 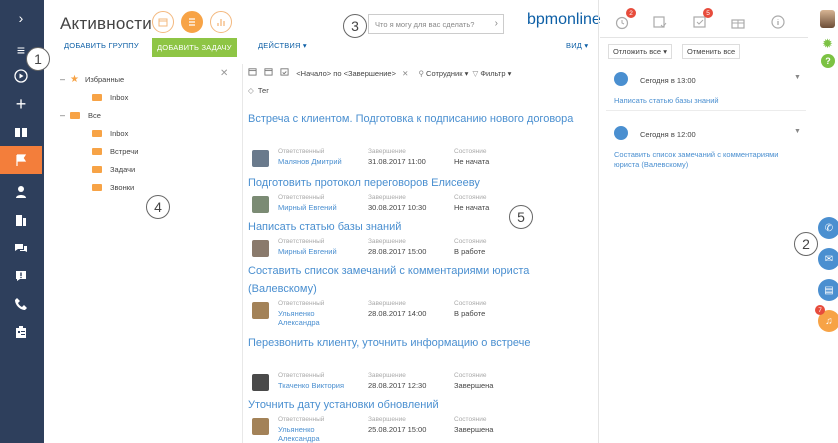 What do you see at coordinates (778, 23) in the screenshot?
I see `tab-info` at bounding box center [778, 23].